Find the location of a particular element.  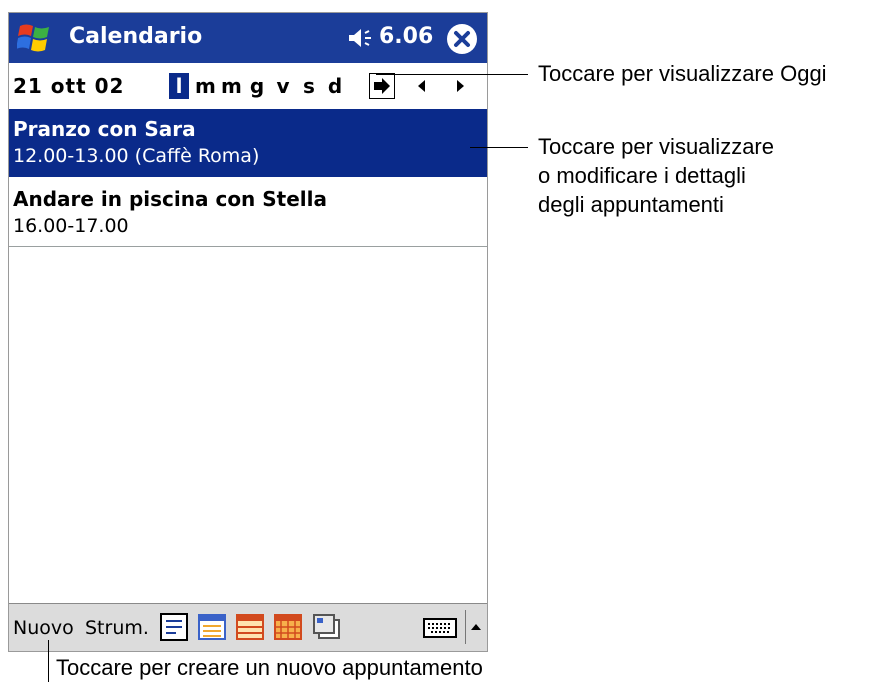

arrow-right-icon is located at coordinates (460, 86).